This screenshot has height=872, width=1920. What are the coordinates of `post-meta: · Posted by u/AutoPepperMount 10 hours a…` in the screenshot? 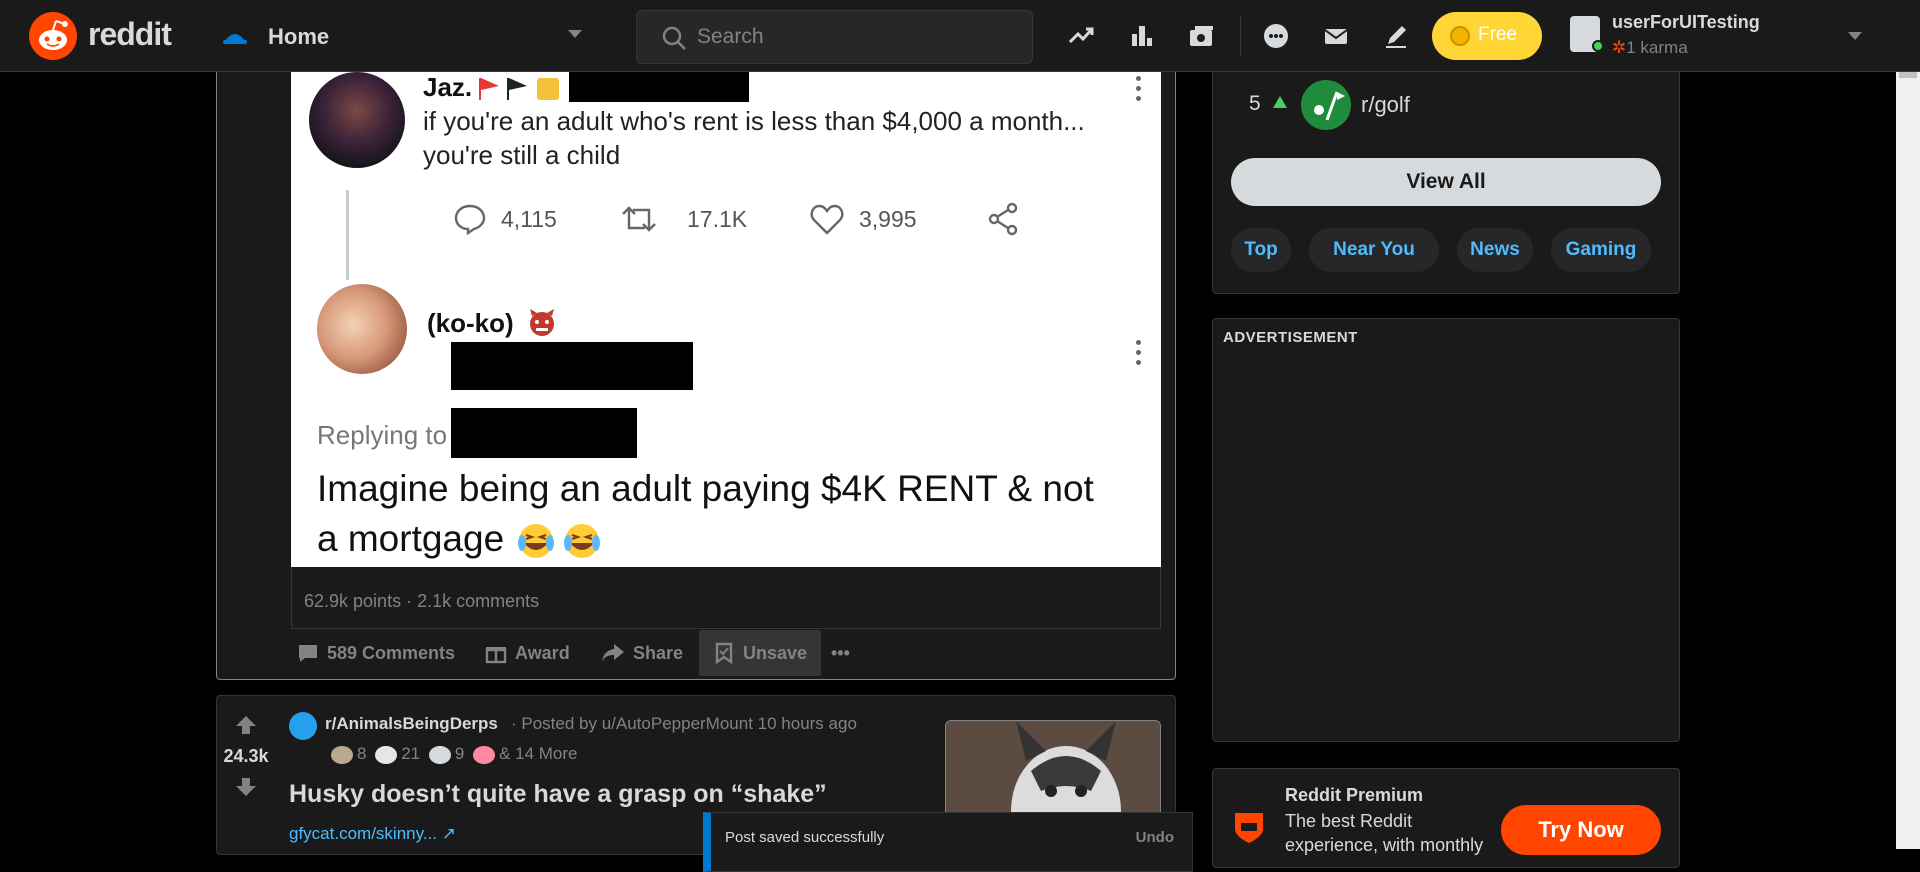 It's located at (684, 723).